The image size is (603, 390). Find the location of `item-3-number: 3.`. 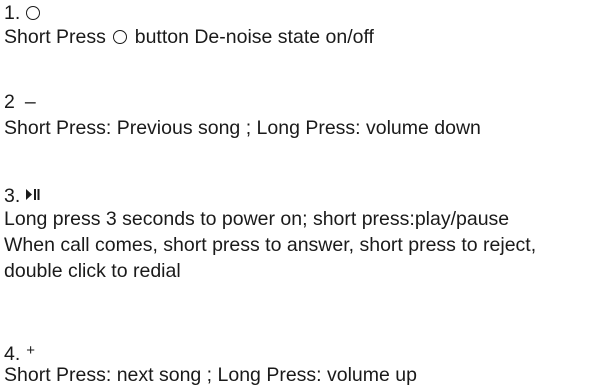

item-3-number: 3. is located at coordinates (12, 196).